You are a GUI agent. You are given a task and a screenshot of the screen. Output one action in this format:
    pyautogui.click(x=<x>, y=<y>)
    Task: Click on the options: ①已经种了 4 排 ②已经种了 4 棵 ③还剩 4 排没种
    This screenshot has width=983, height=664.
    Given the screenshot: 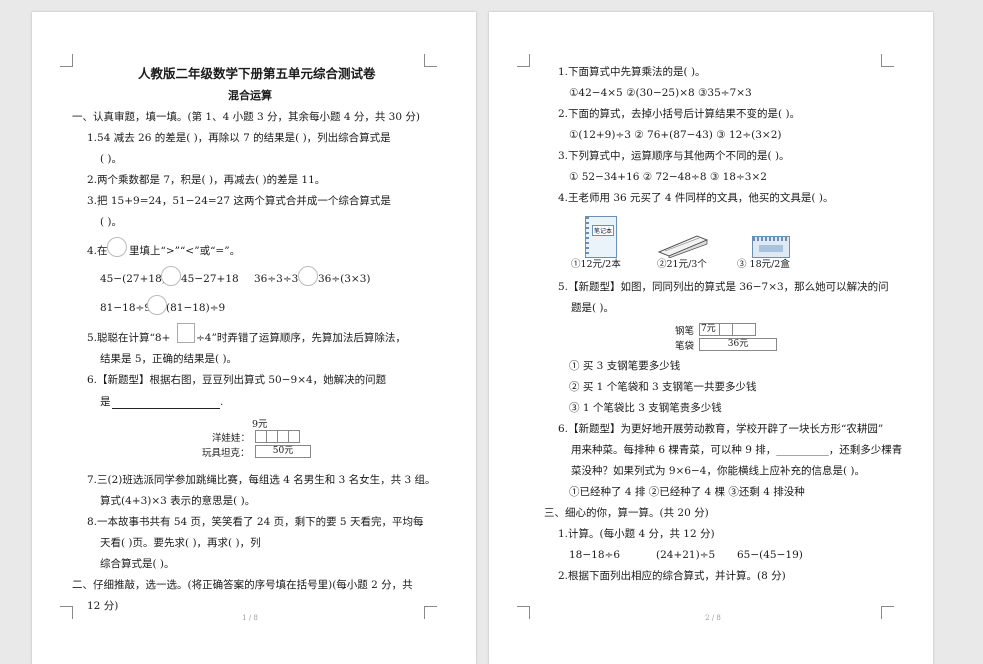 What is the action you would take?
    pyautogui.click(x=687, y=492)
    